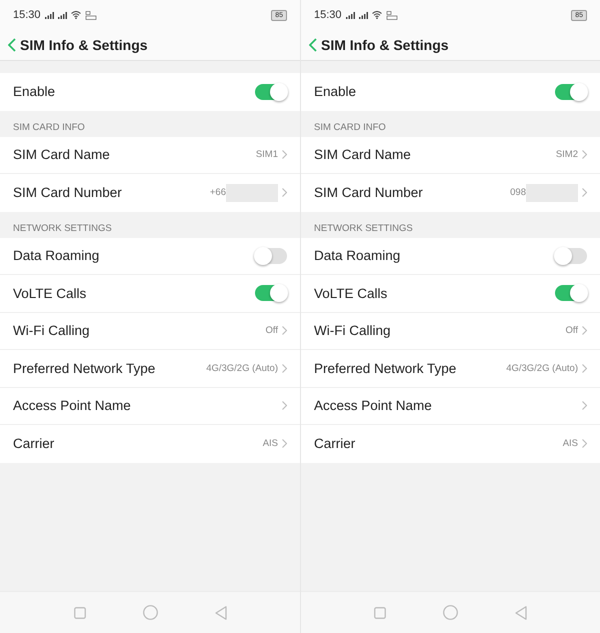 The image size is (600, 633). I want to click on row-value: +66, so click(218, 192).